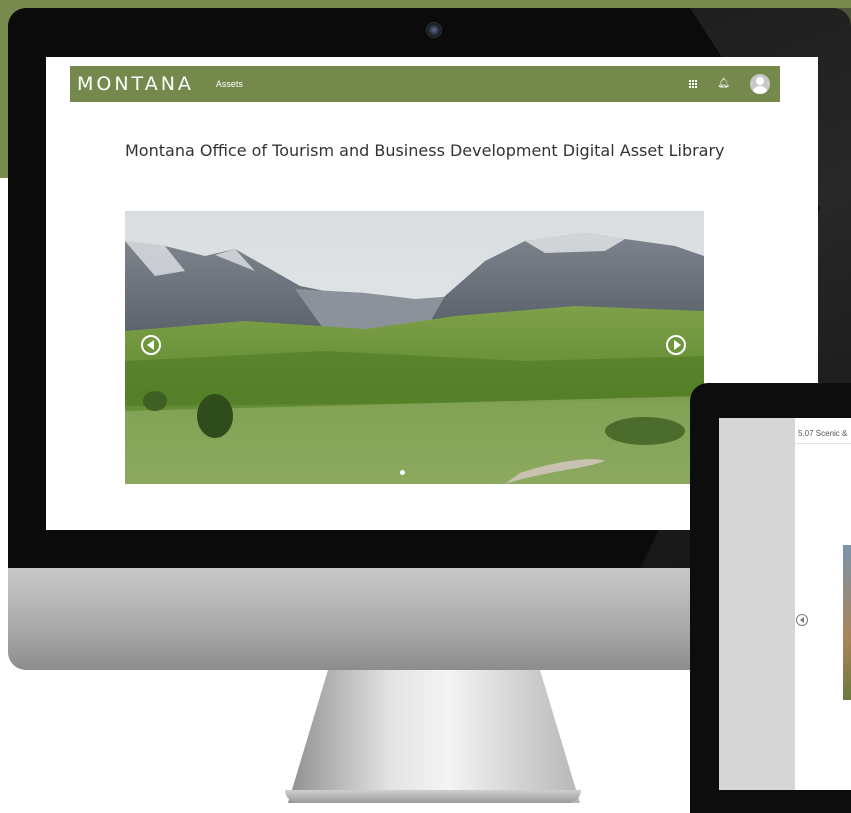  What do you see at coordinates (823, 443) in the screenshot?
I see `tablet-divider` at bounding box center [823, 443].